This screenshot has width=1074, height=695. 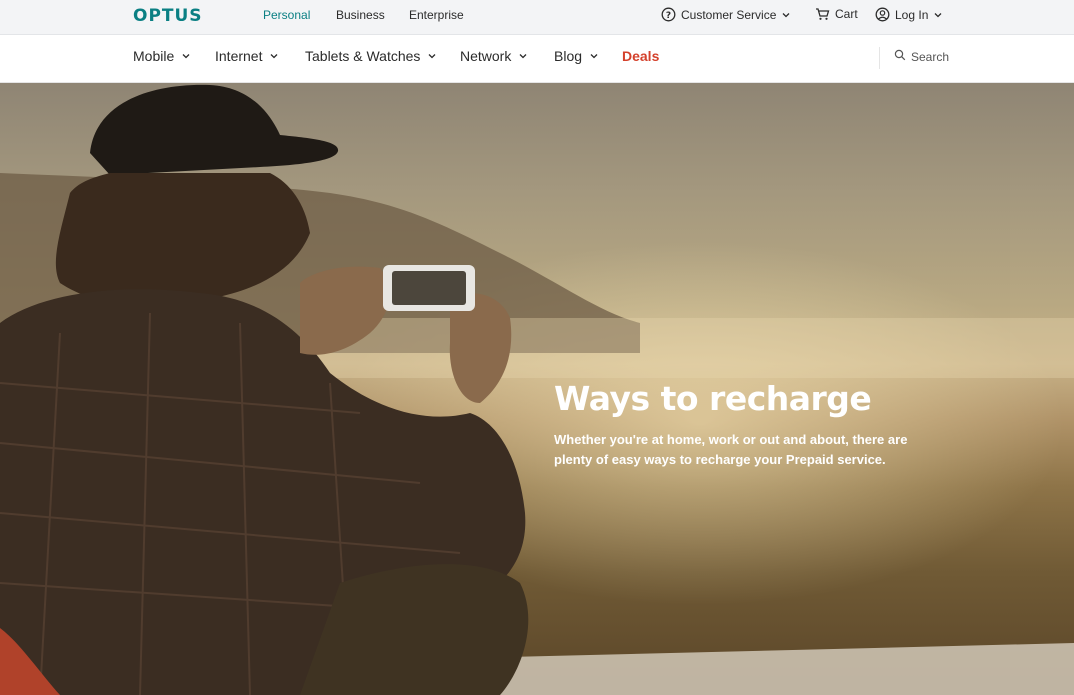 What do you see at coordinates (486, 56) in the screenshot?
I see `nav-item-label: Network` at bounding box center [486, 56].